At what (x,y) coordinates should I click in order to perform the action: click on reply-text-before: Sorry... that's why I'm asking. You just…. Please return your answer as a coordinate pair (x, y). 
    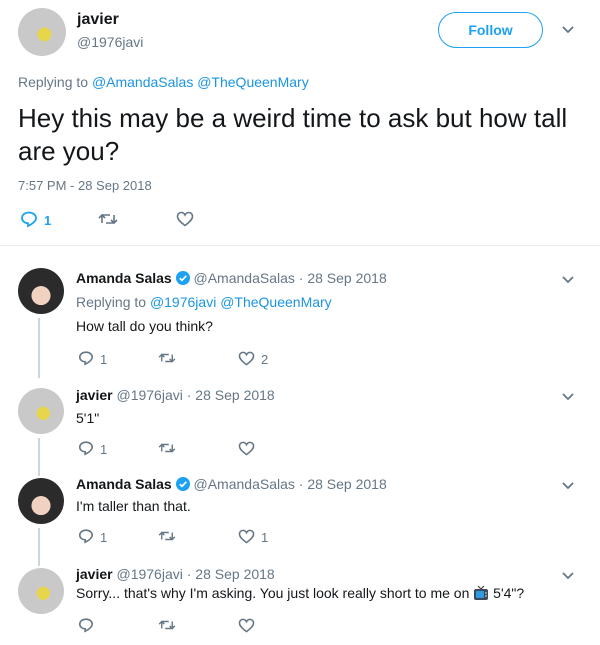
    Looking at the image, I should click on (273, 593).